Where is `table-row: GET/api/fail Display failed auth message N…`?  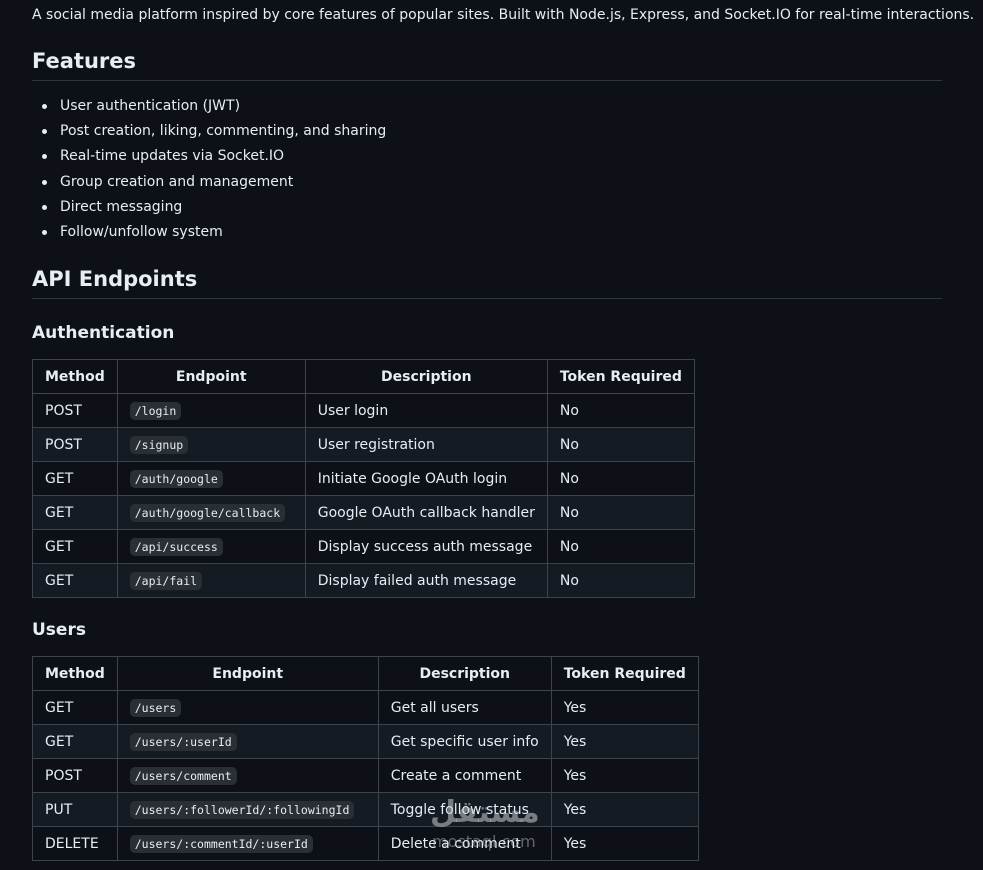
table-row: GET/api/fail Display failed auth message N… is located at coordinates (363, 580).